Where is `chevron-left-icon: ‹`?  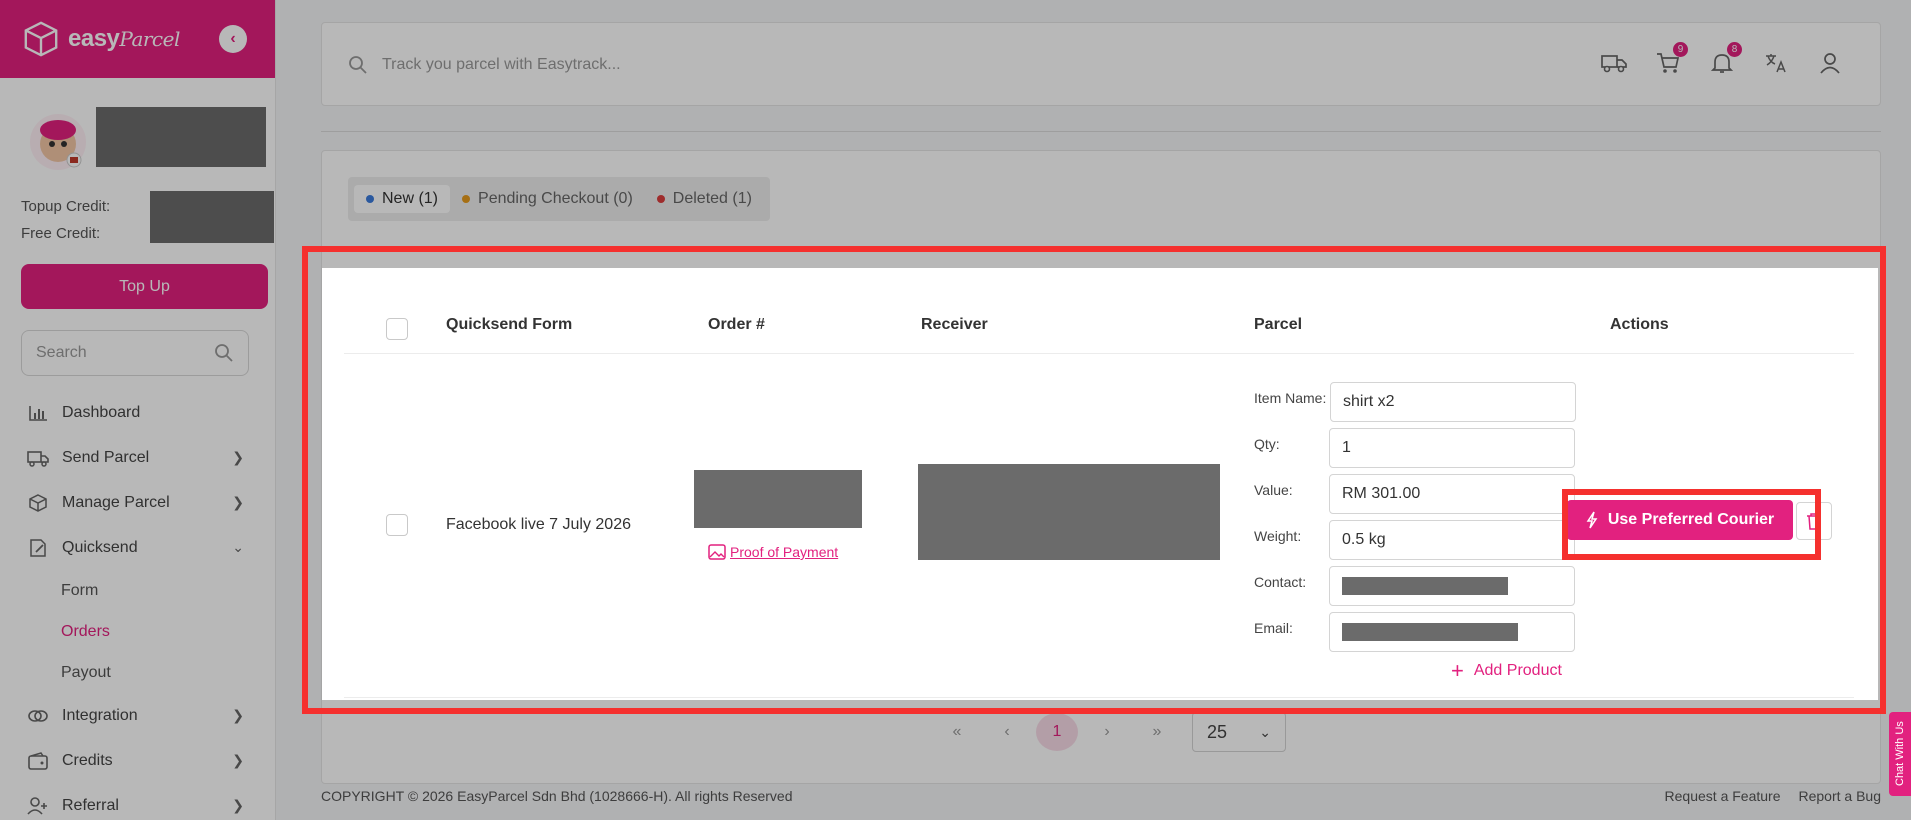
chevron-left-icon: ‹ is located at coordinates (233, 38).